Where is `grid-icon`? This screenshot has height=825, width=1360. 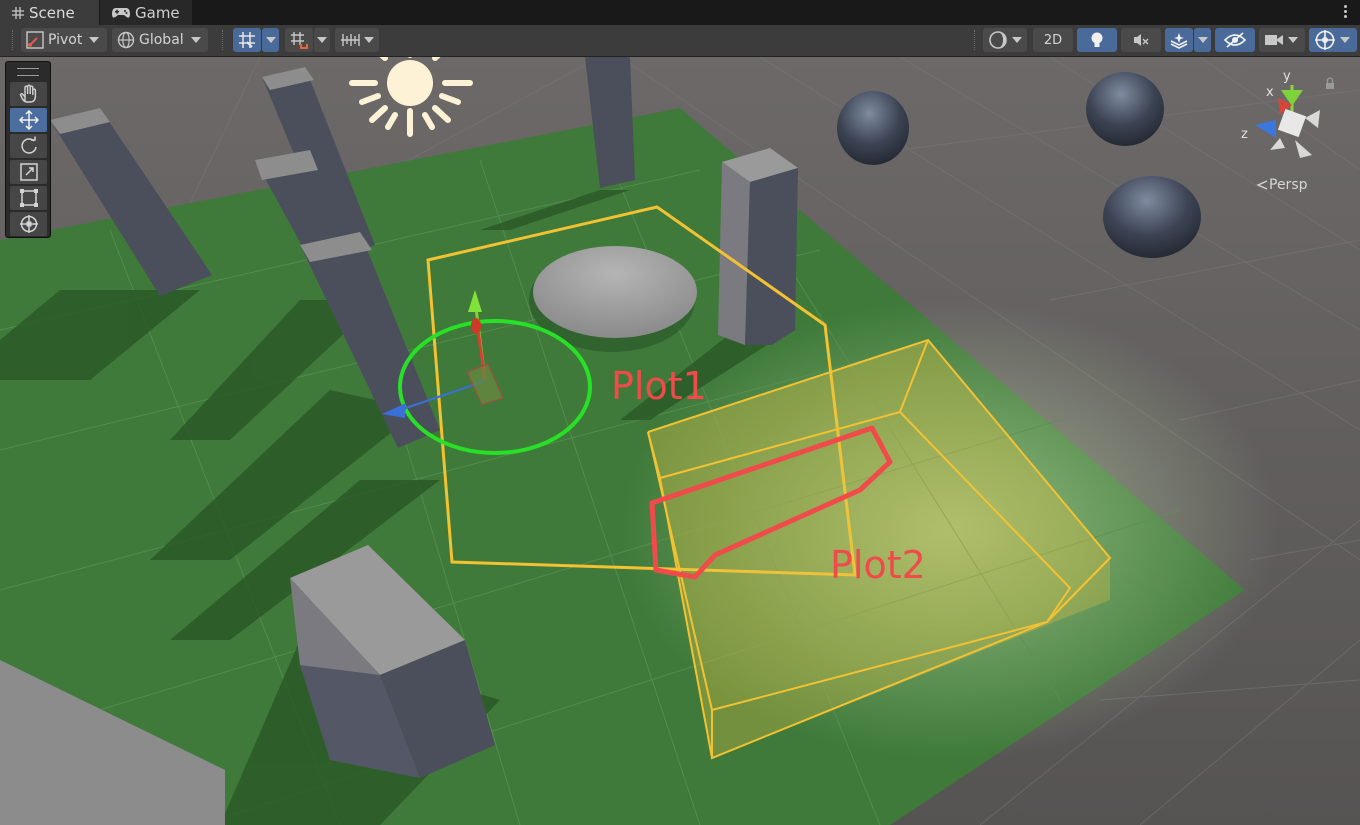 grid-icon is located at coordinates (18, 12).